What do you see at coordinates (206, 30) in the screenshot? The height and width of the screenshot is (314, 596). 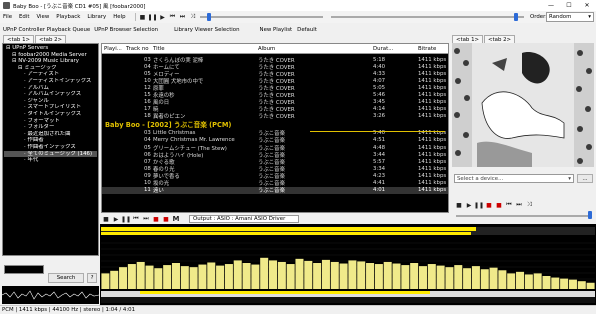 I see `tab-library-viewer: Library Viewer Selection` at bounding box center [206, 30].